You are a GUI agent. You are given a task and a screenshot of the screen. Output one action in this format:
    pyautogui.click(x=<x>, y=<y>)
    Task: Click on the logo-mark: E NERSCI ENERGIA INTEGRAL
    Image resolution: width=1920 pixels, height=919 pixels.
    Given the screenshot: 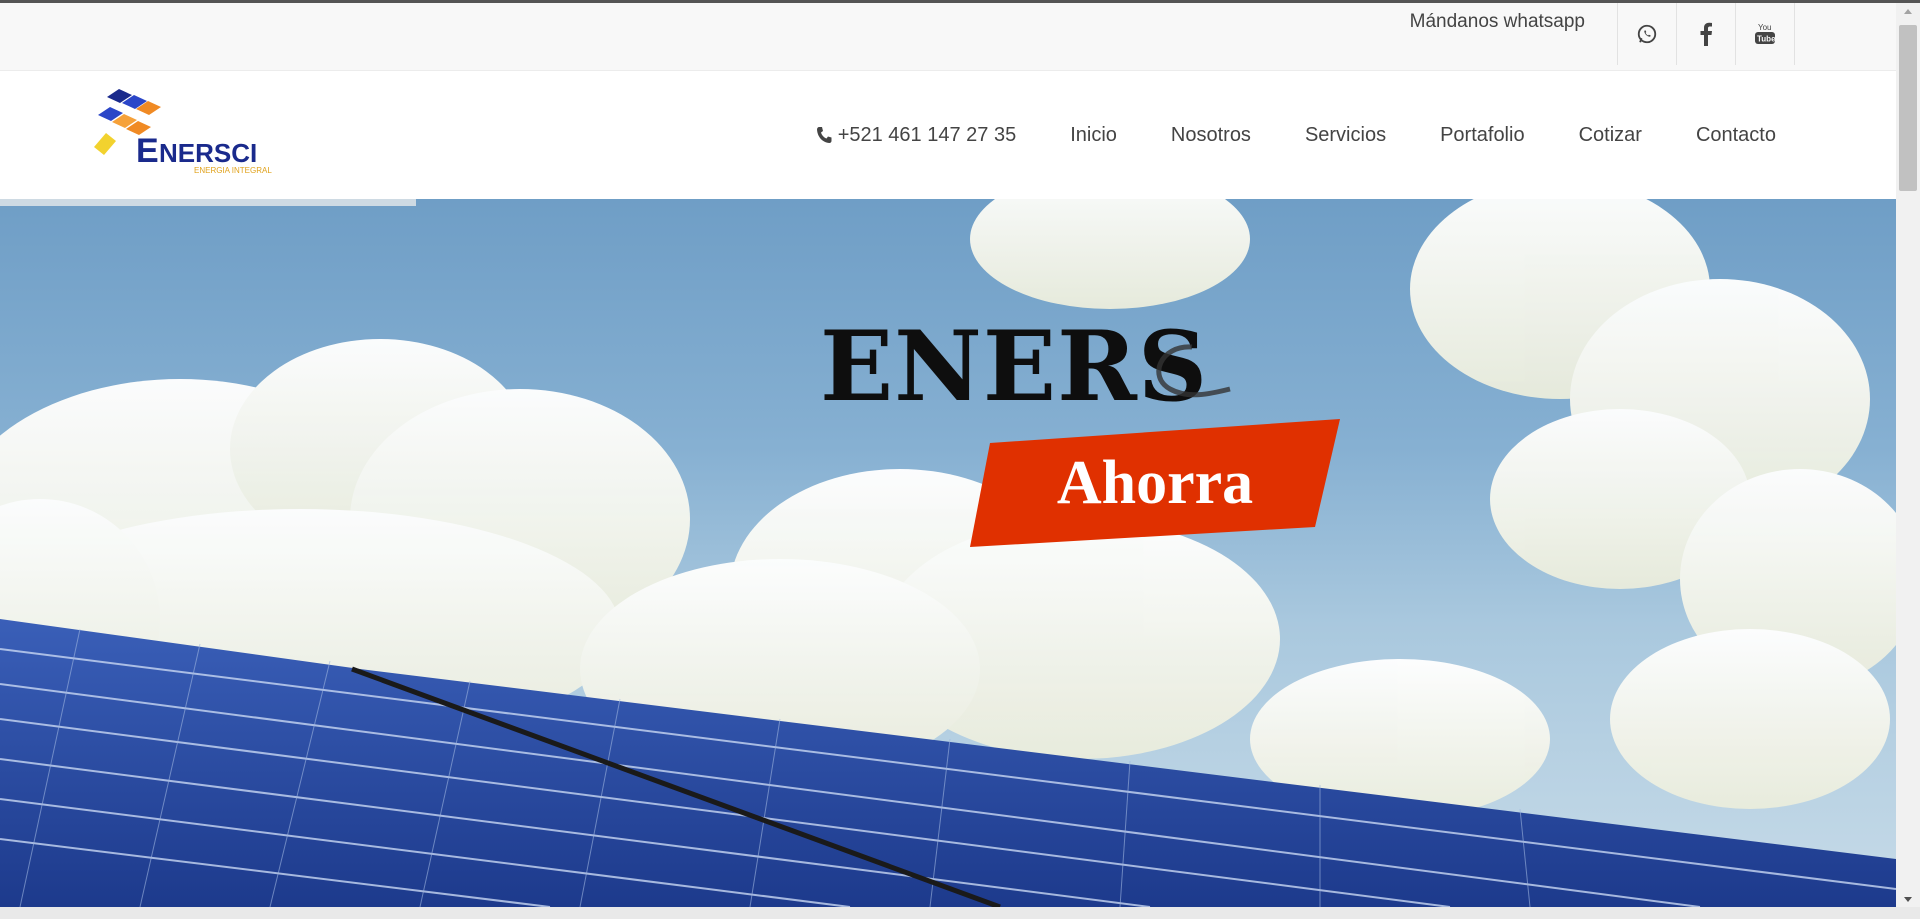 What is the action you would take?
    pyautogui.click(x=183, y=132)
    